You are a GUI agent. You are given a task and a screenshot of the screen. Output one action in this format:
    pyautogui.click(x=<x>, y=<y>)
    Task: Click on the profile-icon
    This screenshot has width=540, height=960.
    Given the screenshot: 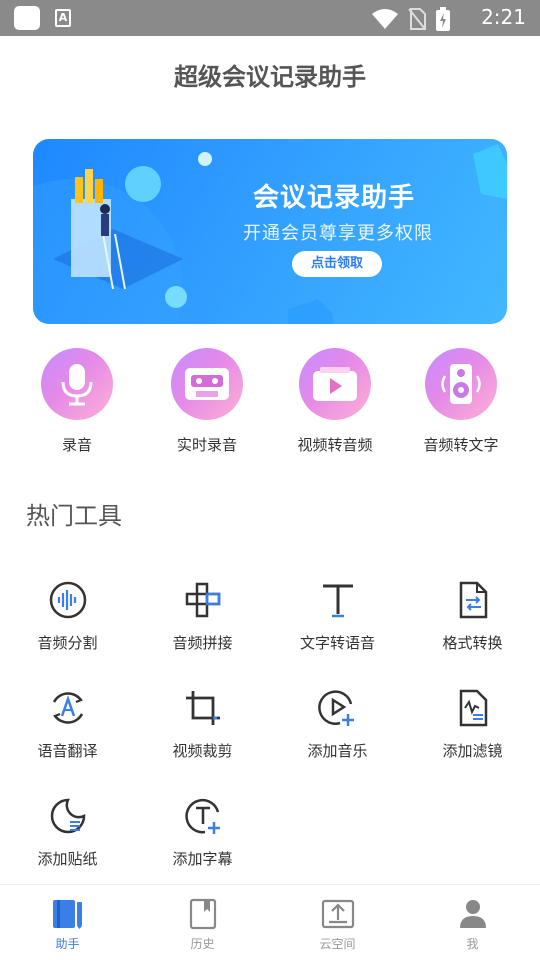 What is the action you would take?
    pyautogui.click(x=472, y=914)
    